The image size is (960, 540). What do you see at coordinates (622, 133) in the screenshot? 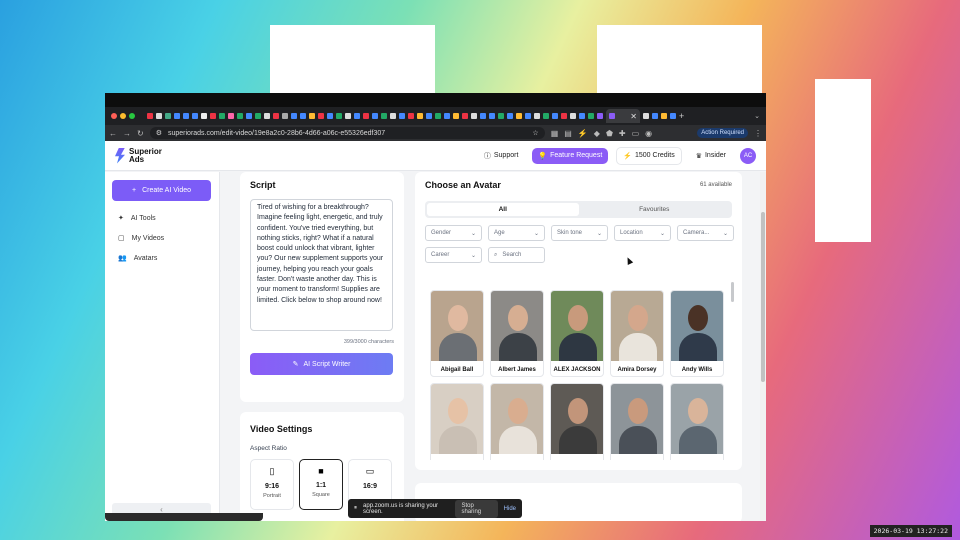
I see `extensions-puzzle-icon: ✚` at bounding box center [622, 133].